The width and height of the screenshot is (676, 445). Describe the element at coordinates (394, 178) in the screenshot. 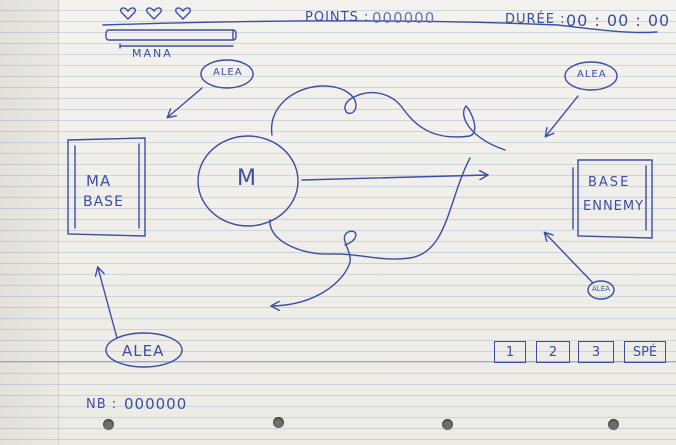

I see `attack-arrow` at that location.